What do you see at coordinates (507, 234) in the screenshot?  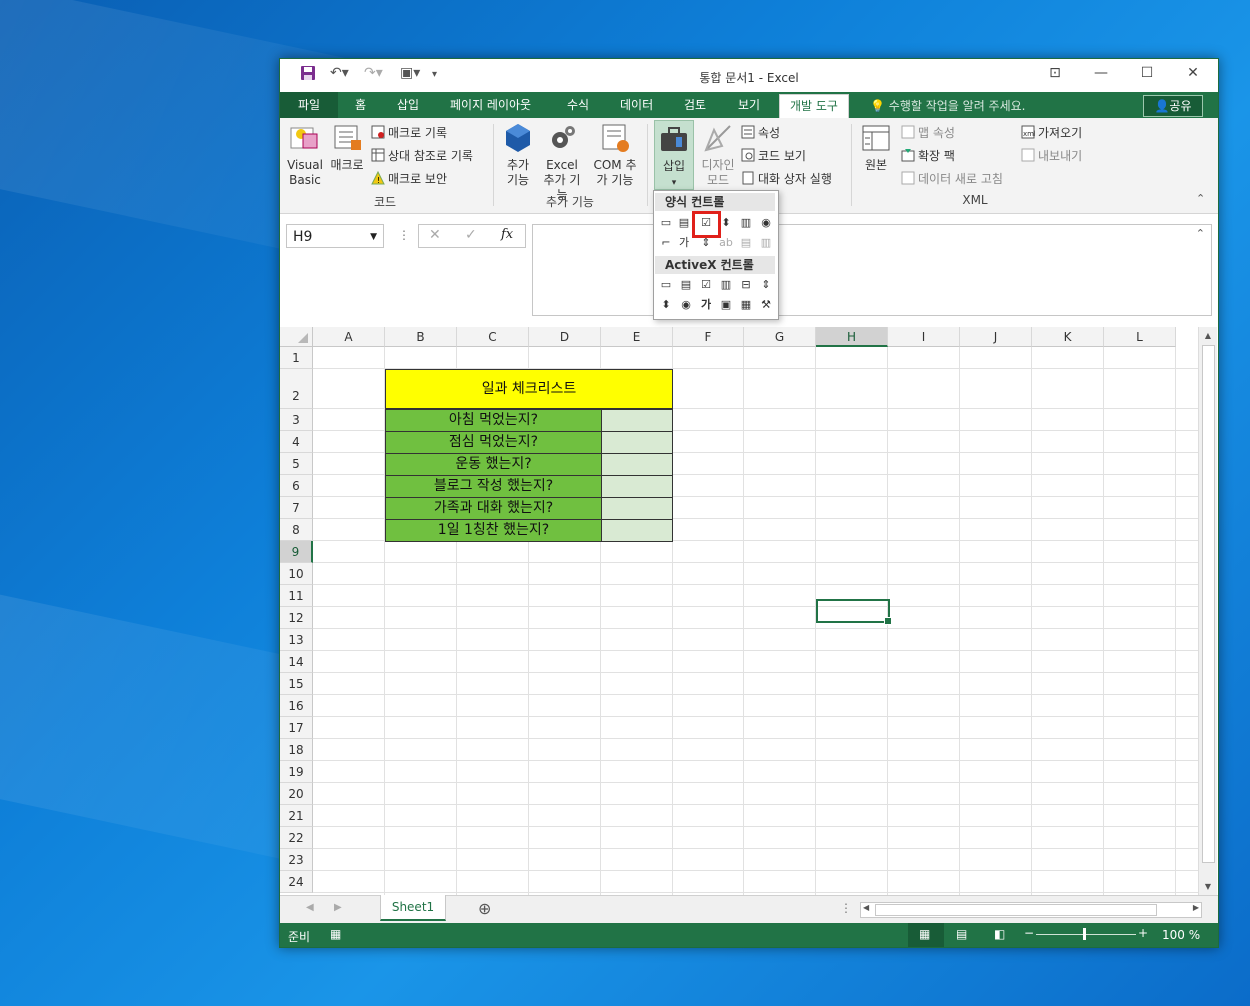 I see `insert-function-icon: fx` at bounding box center [507, 234].